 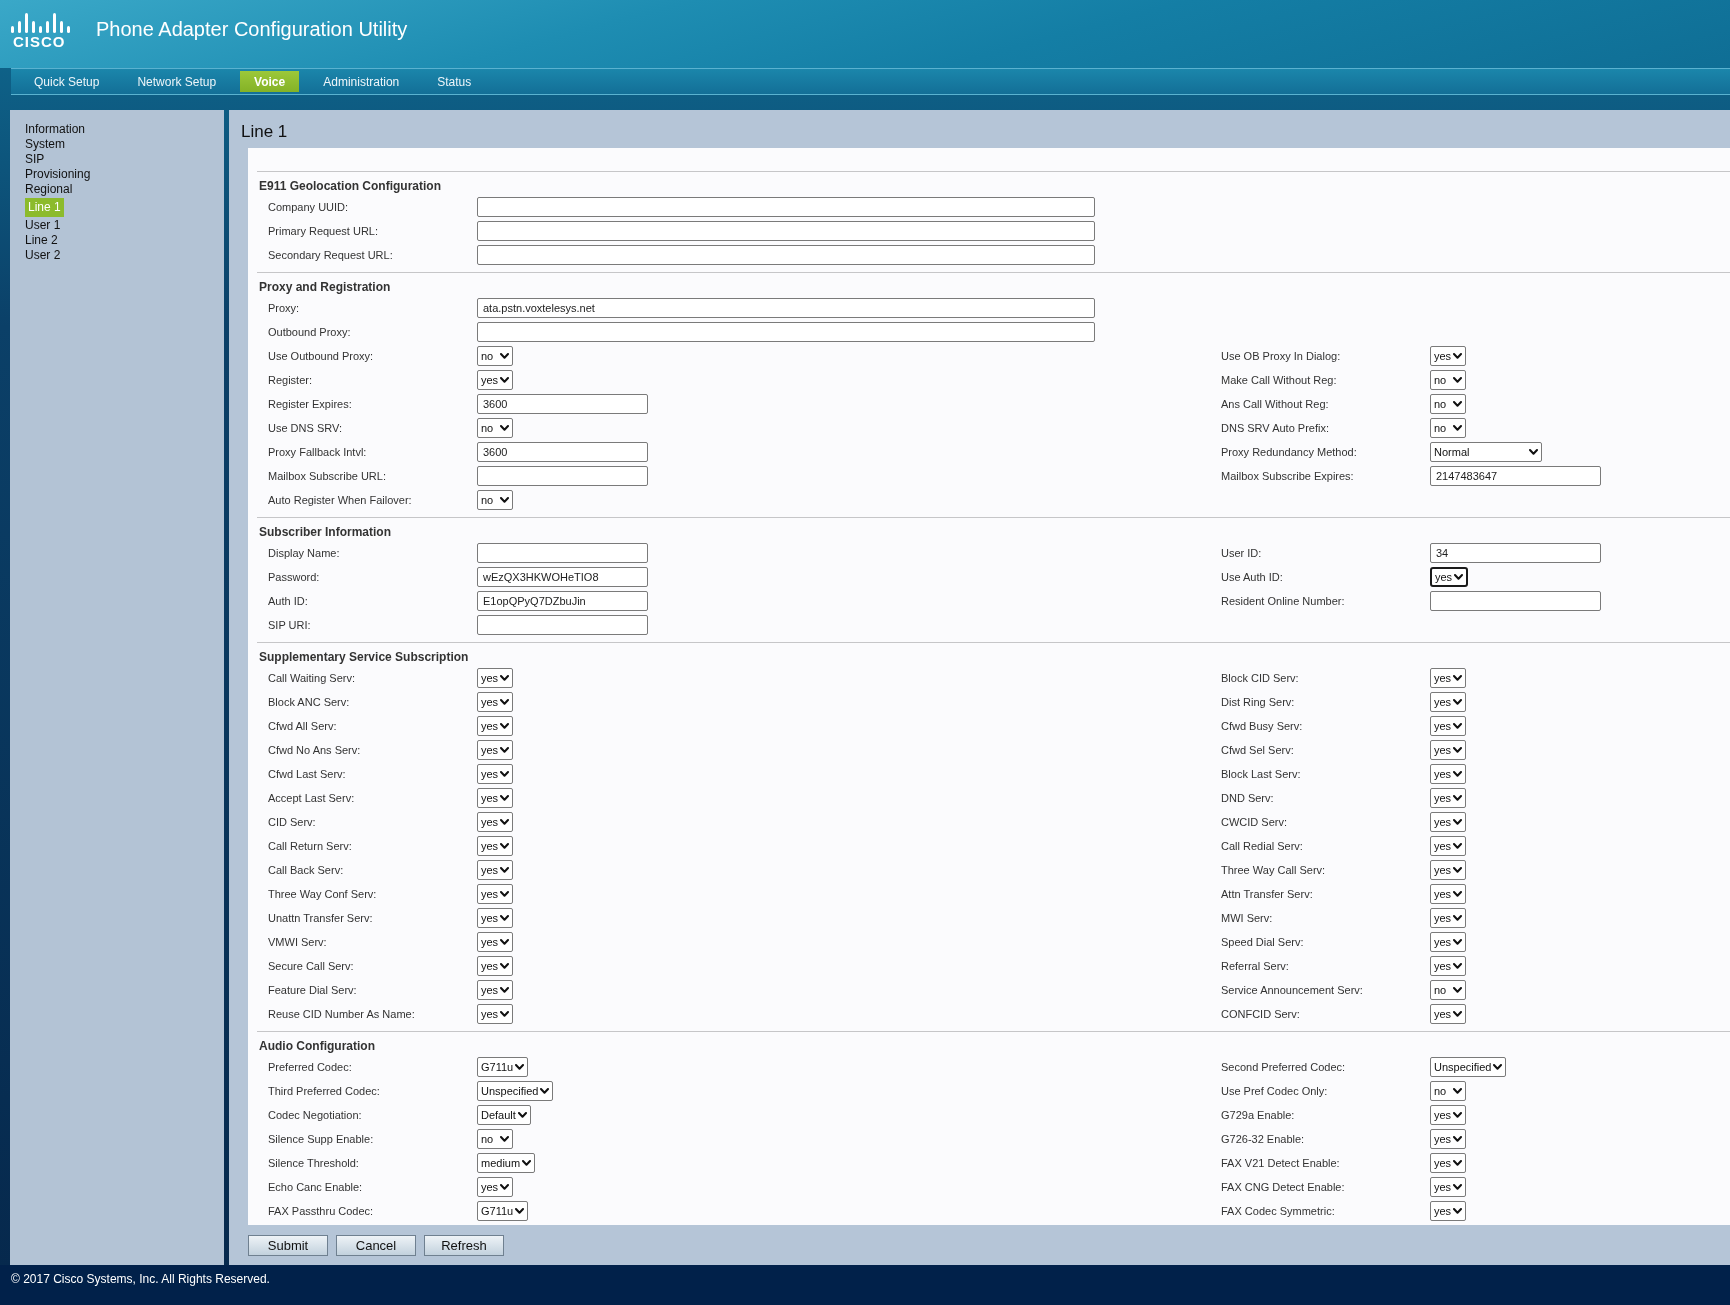 I want to click on nav-tab: Network Setup, so click(x=177, y=81).